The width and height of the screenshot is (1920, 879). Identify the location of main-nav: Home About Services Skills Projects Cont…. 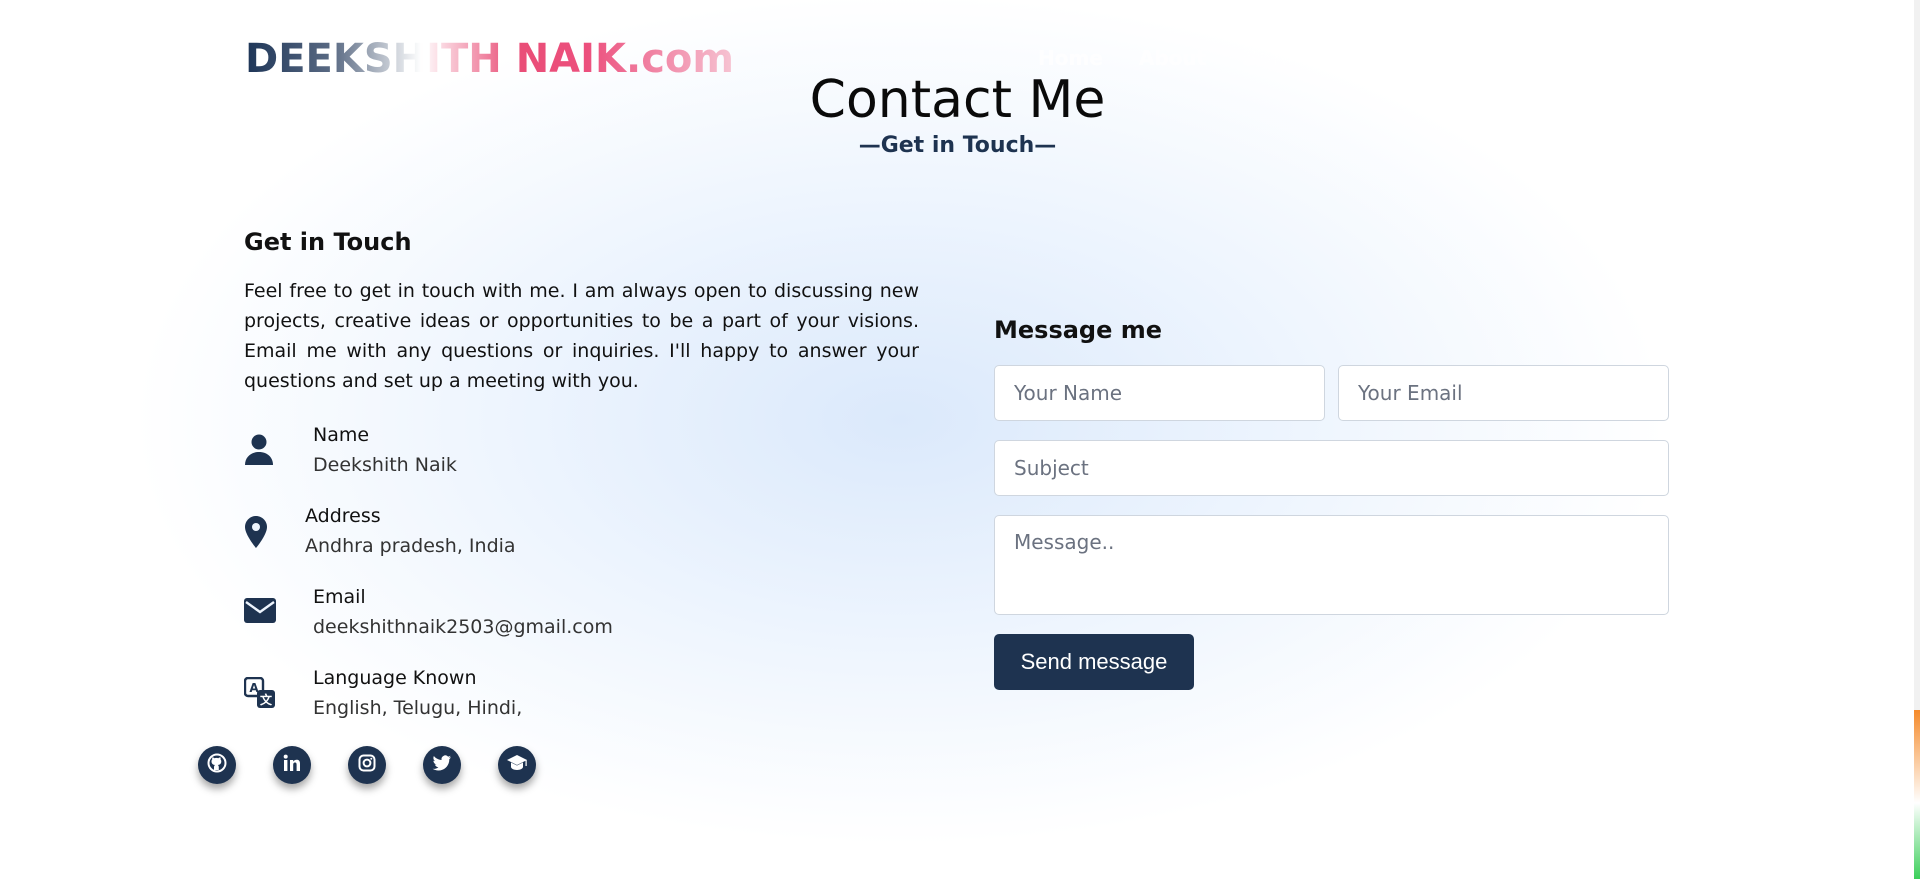
(1361, 58).